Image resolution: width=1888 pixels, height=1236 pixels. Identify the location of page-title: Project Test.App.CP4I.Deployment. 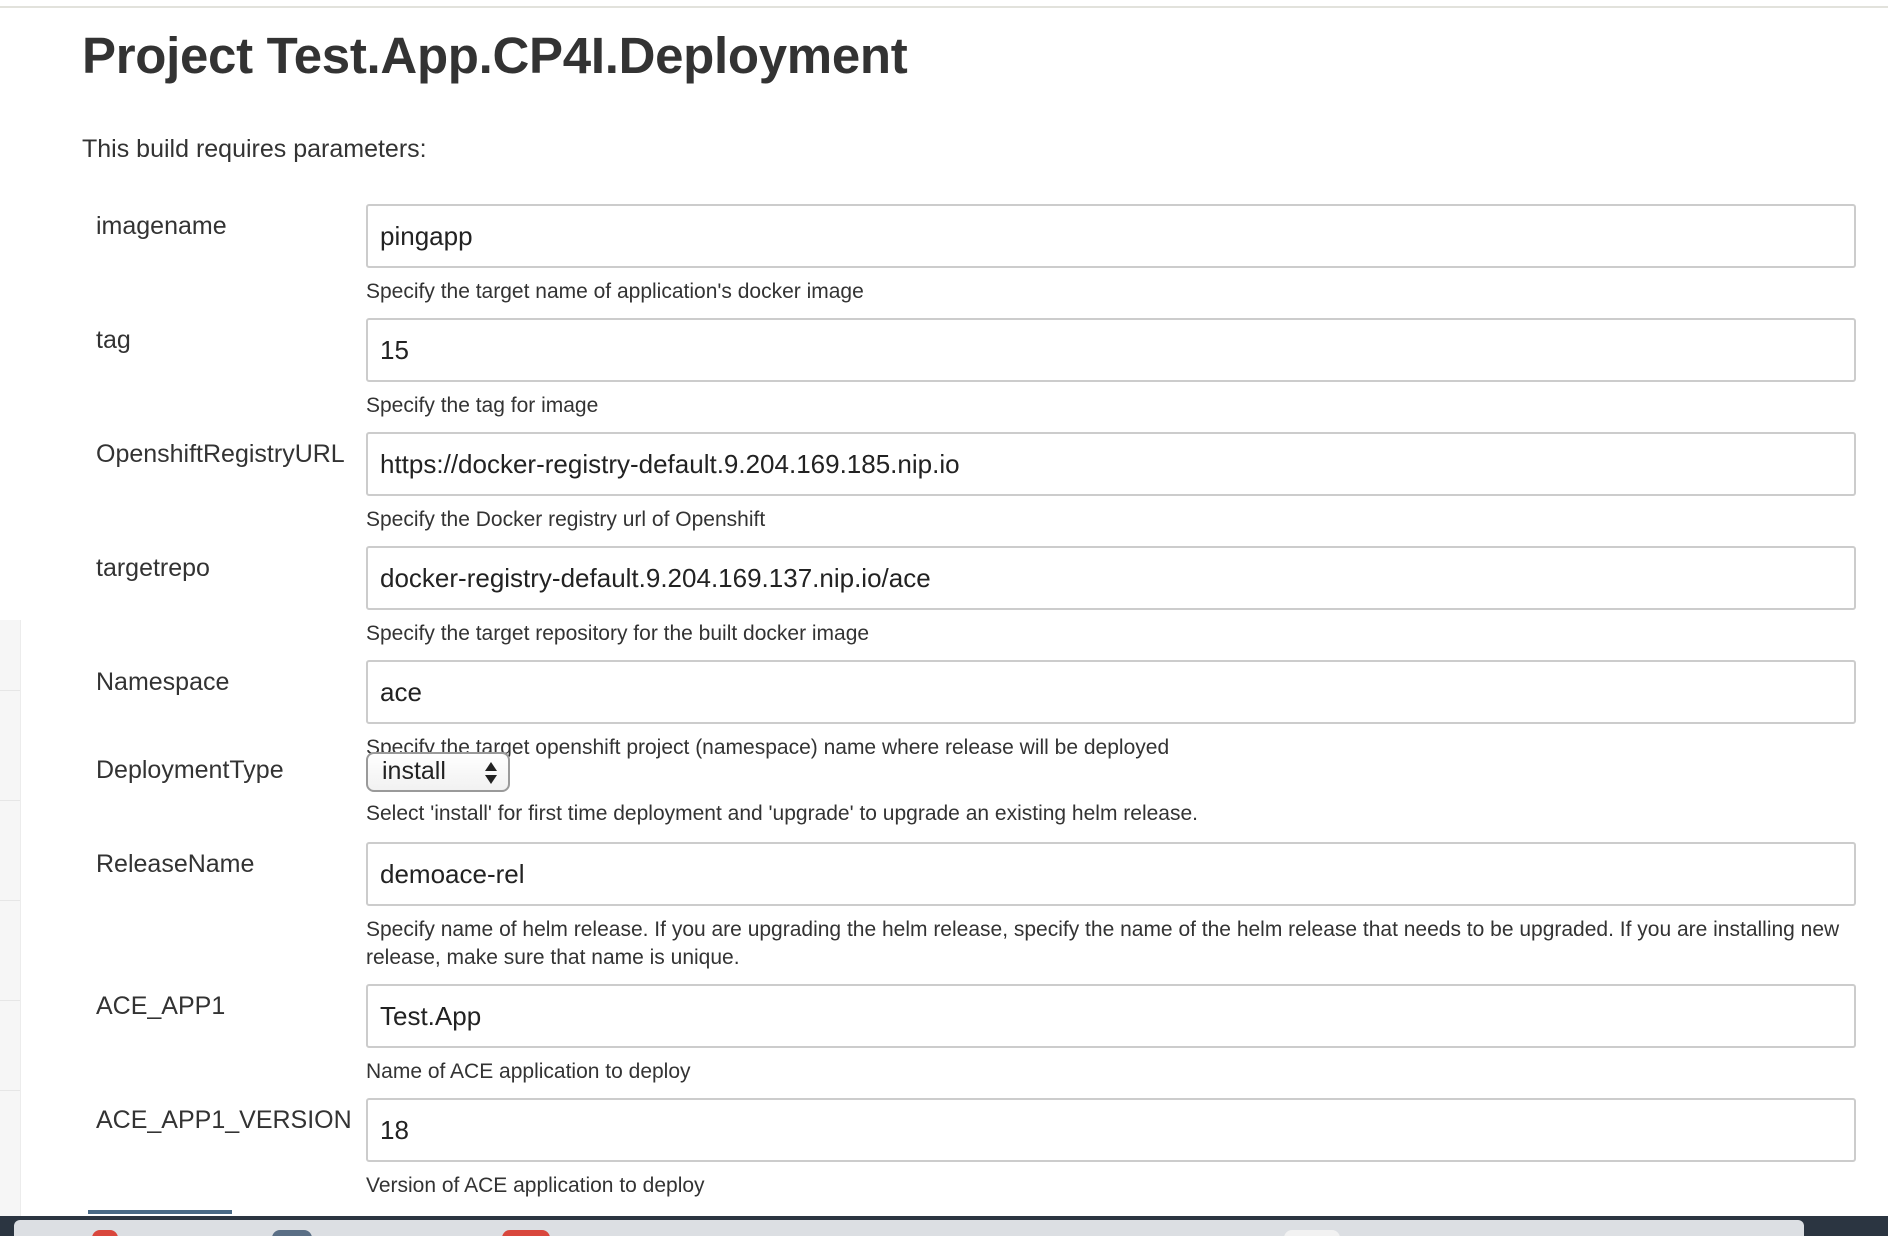
(495, 55).